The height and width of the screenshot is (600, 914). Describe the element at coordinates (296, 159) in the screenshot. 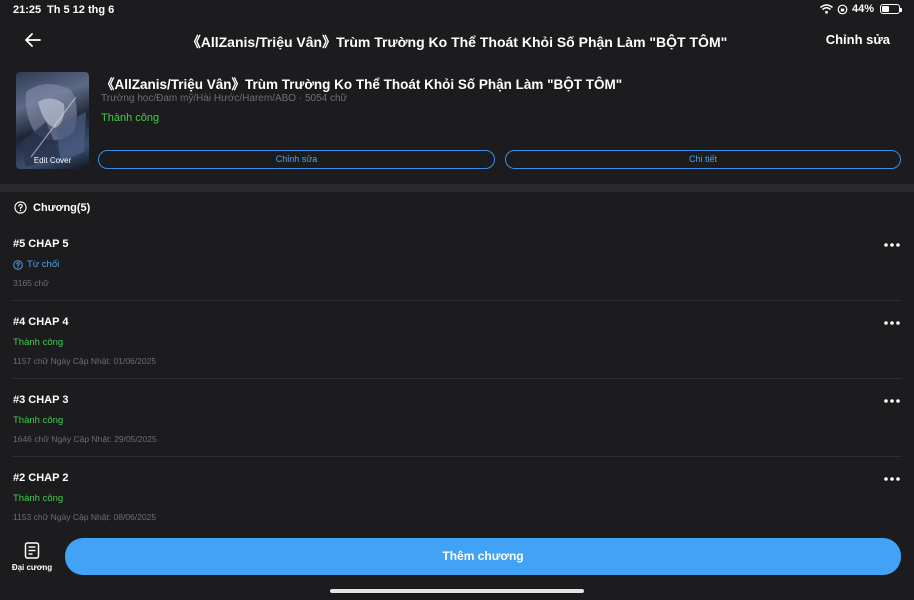

I see `edit-story-button: Chỉnh sửa` at that location.